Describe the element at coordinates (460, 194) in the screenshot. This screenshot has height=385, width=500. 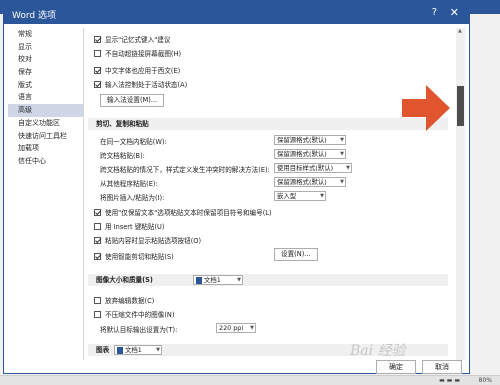
I see `options-scrollbar: ▲` at that location.